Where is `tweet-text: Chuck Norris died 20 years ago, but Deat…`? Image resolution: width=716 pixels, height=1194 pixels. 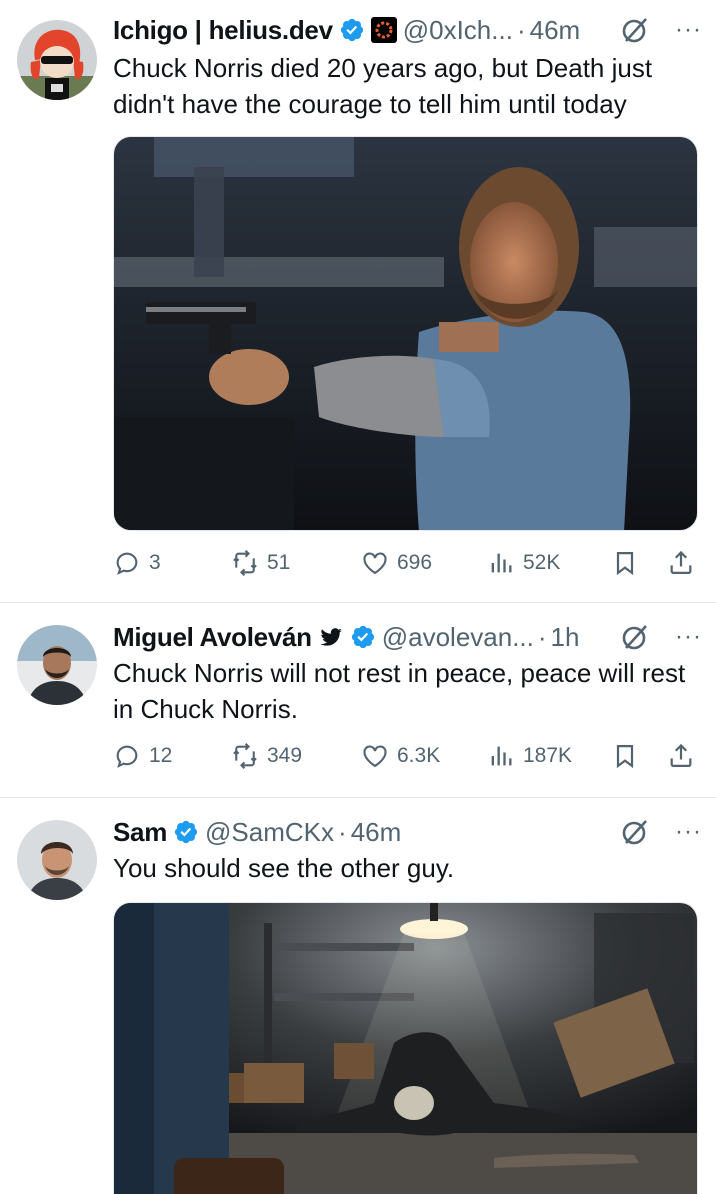
tweet-text: Chuck Norris died 20 years ago, but Deat… is located at coordinates (383, 86).